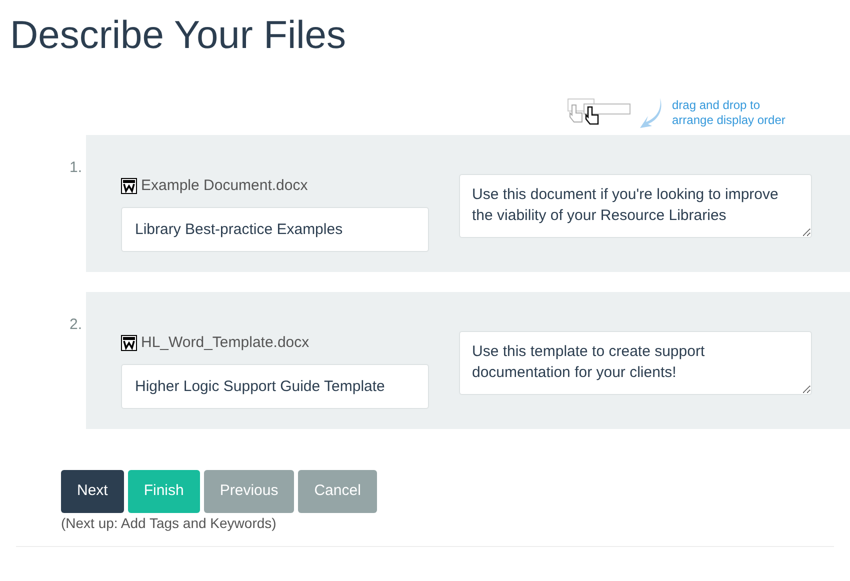 This screenshot has width=850, height=581. What do you see at coordinates (635, 363) in the screenshot?
I see `description-field: Use this template to create support documentation for your clients!` at bounding box center [635, 363].